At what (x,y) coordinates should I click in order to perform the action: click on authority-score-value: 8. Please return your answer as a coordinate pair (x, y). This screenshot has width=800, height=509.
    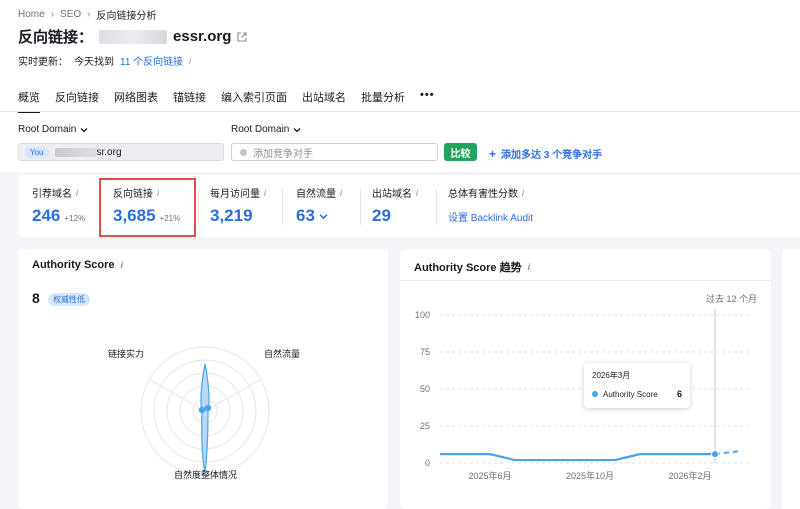
    Looking at the image, I should click on (36, 298).